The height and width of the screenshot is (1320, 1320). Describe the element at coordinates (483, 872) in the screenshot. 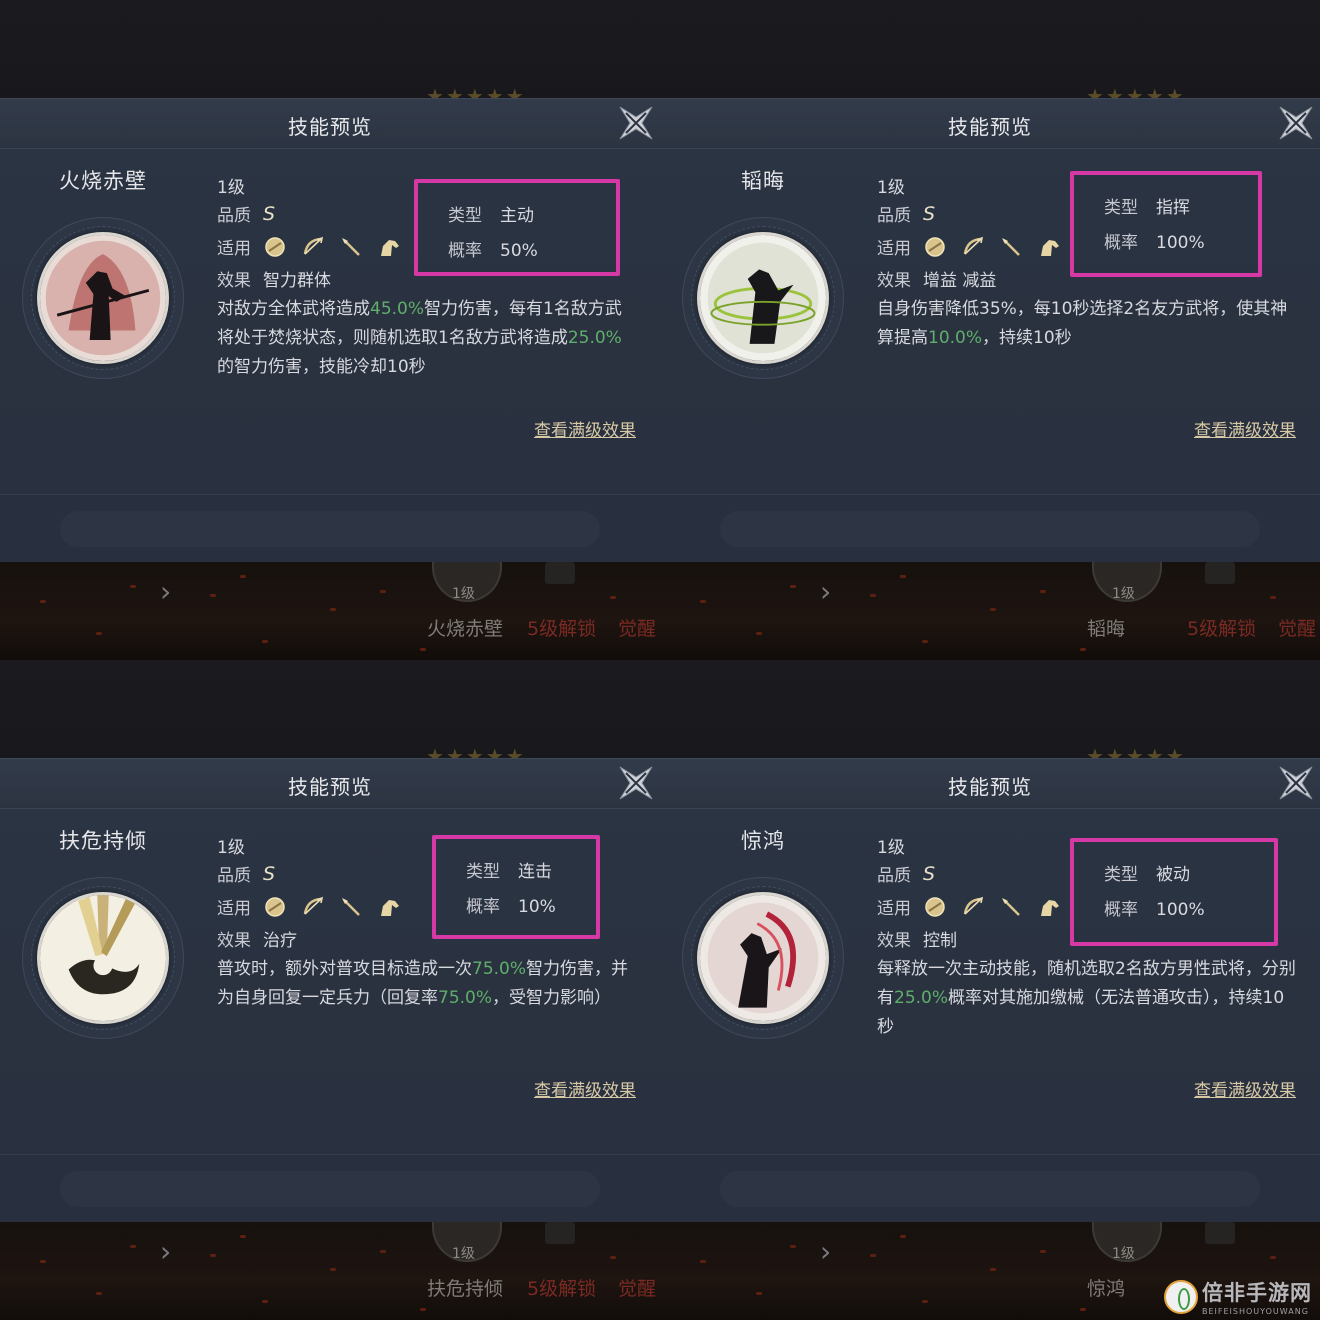

I see `type-label: 类型` at that location.